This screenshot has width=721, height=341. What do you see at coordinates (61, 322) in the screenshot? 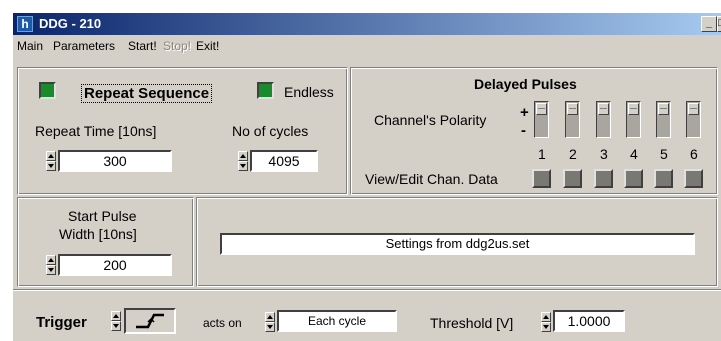
I see `trigger-label: Trigger` at bounding box center [61, 322].